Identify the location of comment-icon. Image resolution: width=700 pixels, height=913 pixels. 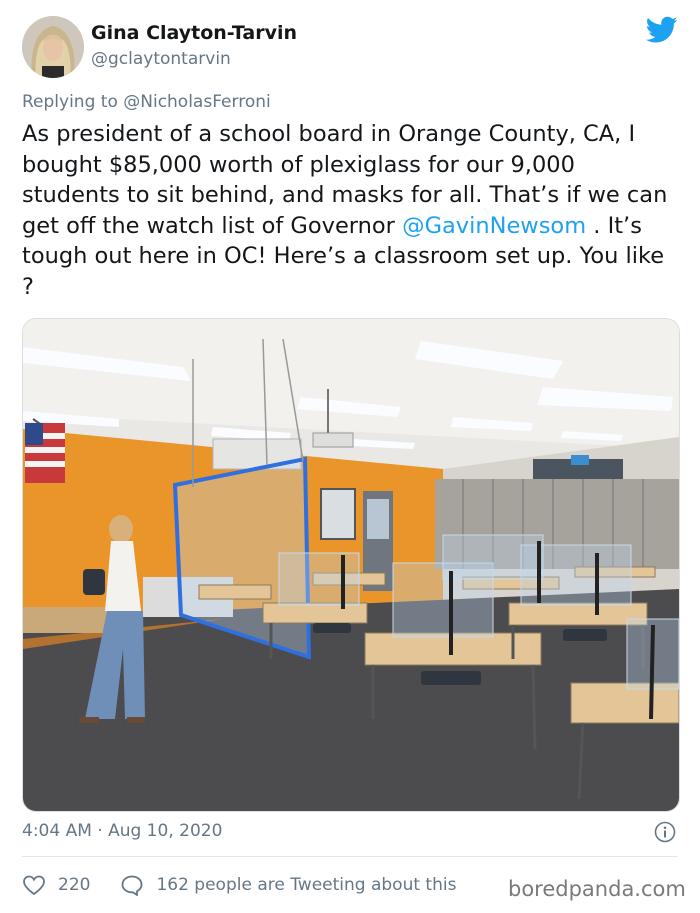
(132, 885).